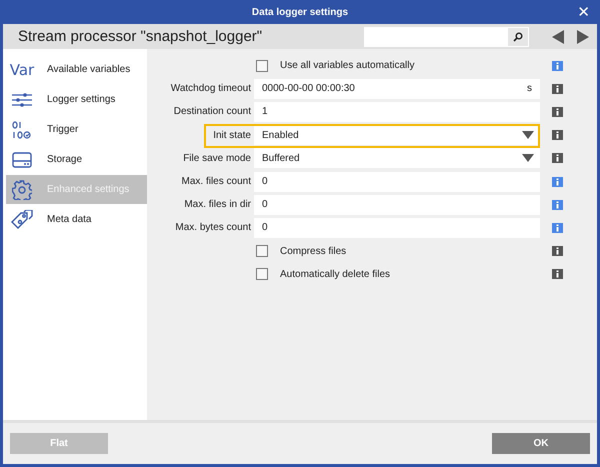 The image size is (600, 467). Describe the element at coordinates (583, 37) in the screenshot. I see `next-icon` at that location.